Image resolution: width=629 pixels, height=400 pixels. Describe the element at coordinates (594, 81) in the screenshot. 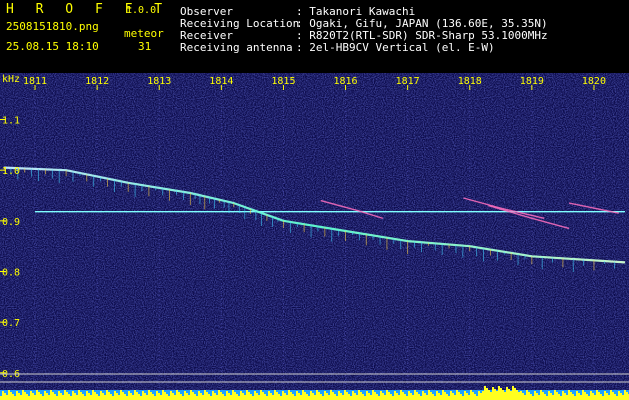

I see `x-tick-label: 1820` at that location.